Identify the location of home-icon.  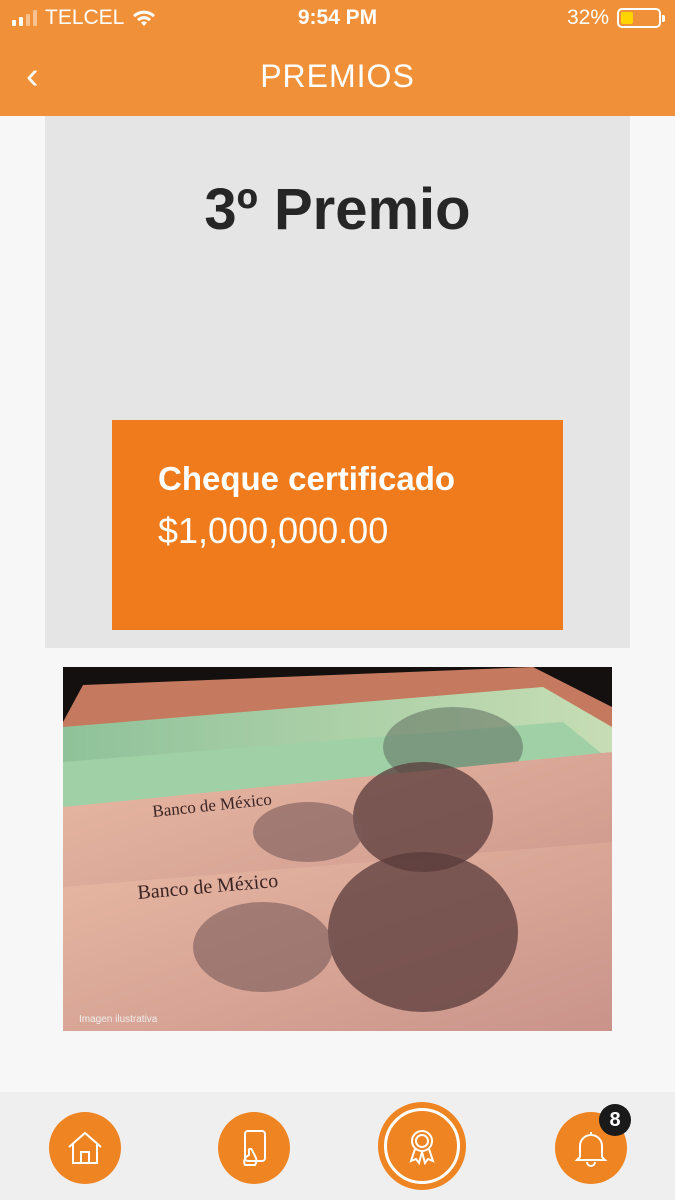
(85, 1147).